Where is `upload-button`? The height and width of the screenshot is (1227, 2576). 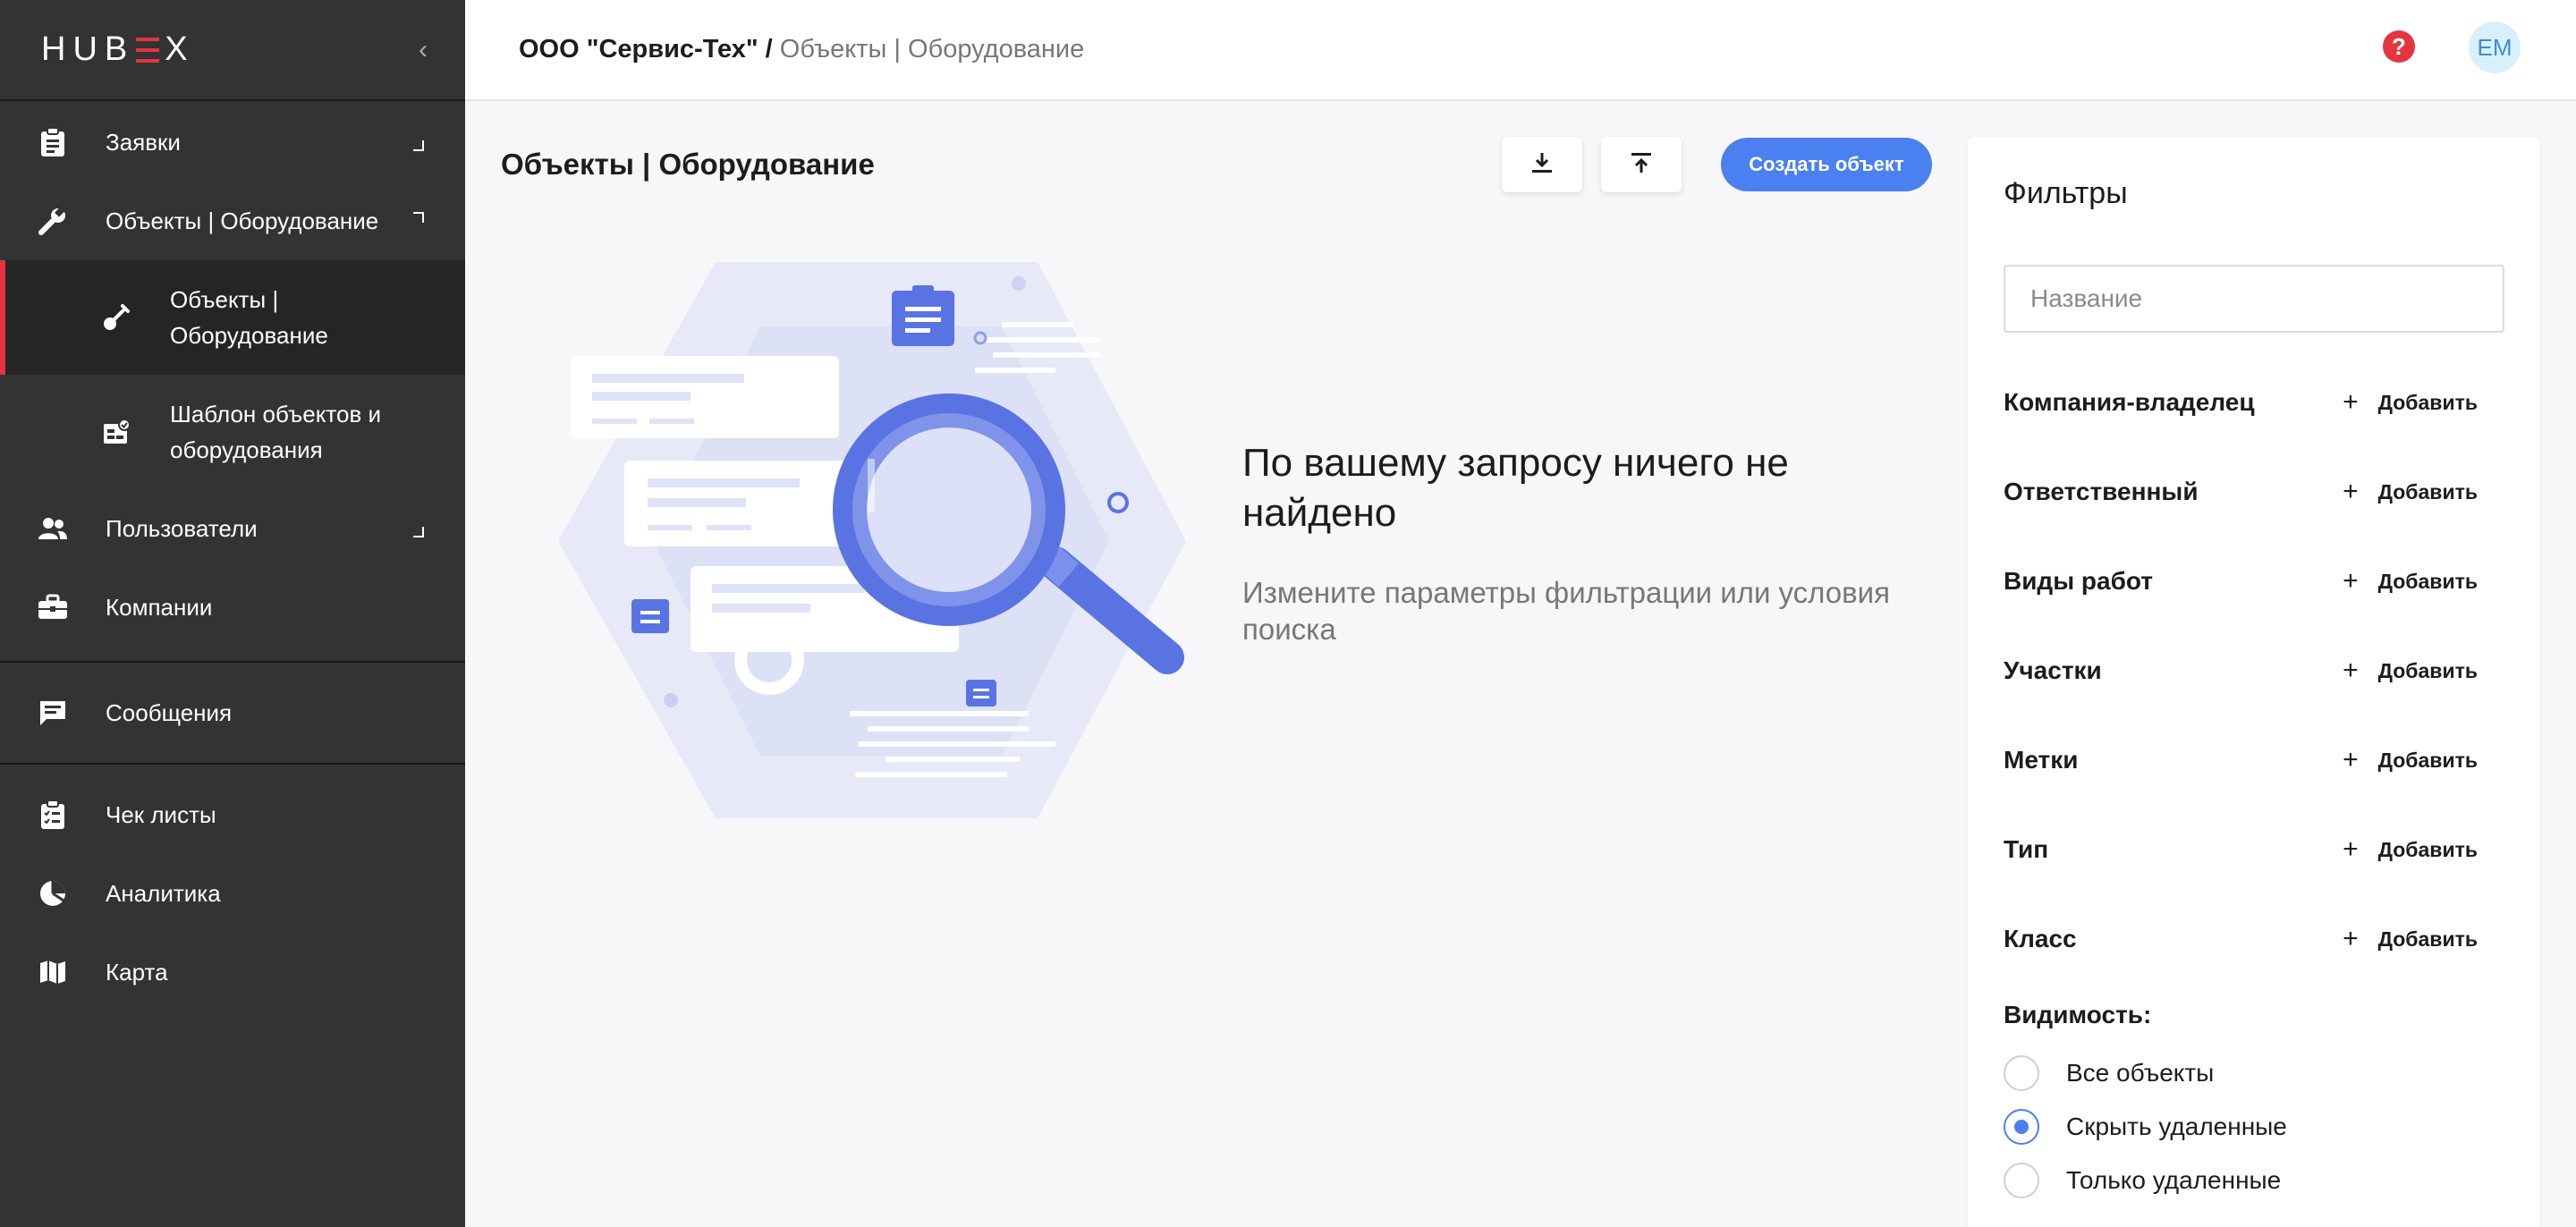
upload-button is located at coordinates (1641, 164).